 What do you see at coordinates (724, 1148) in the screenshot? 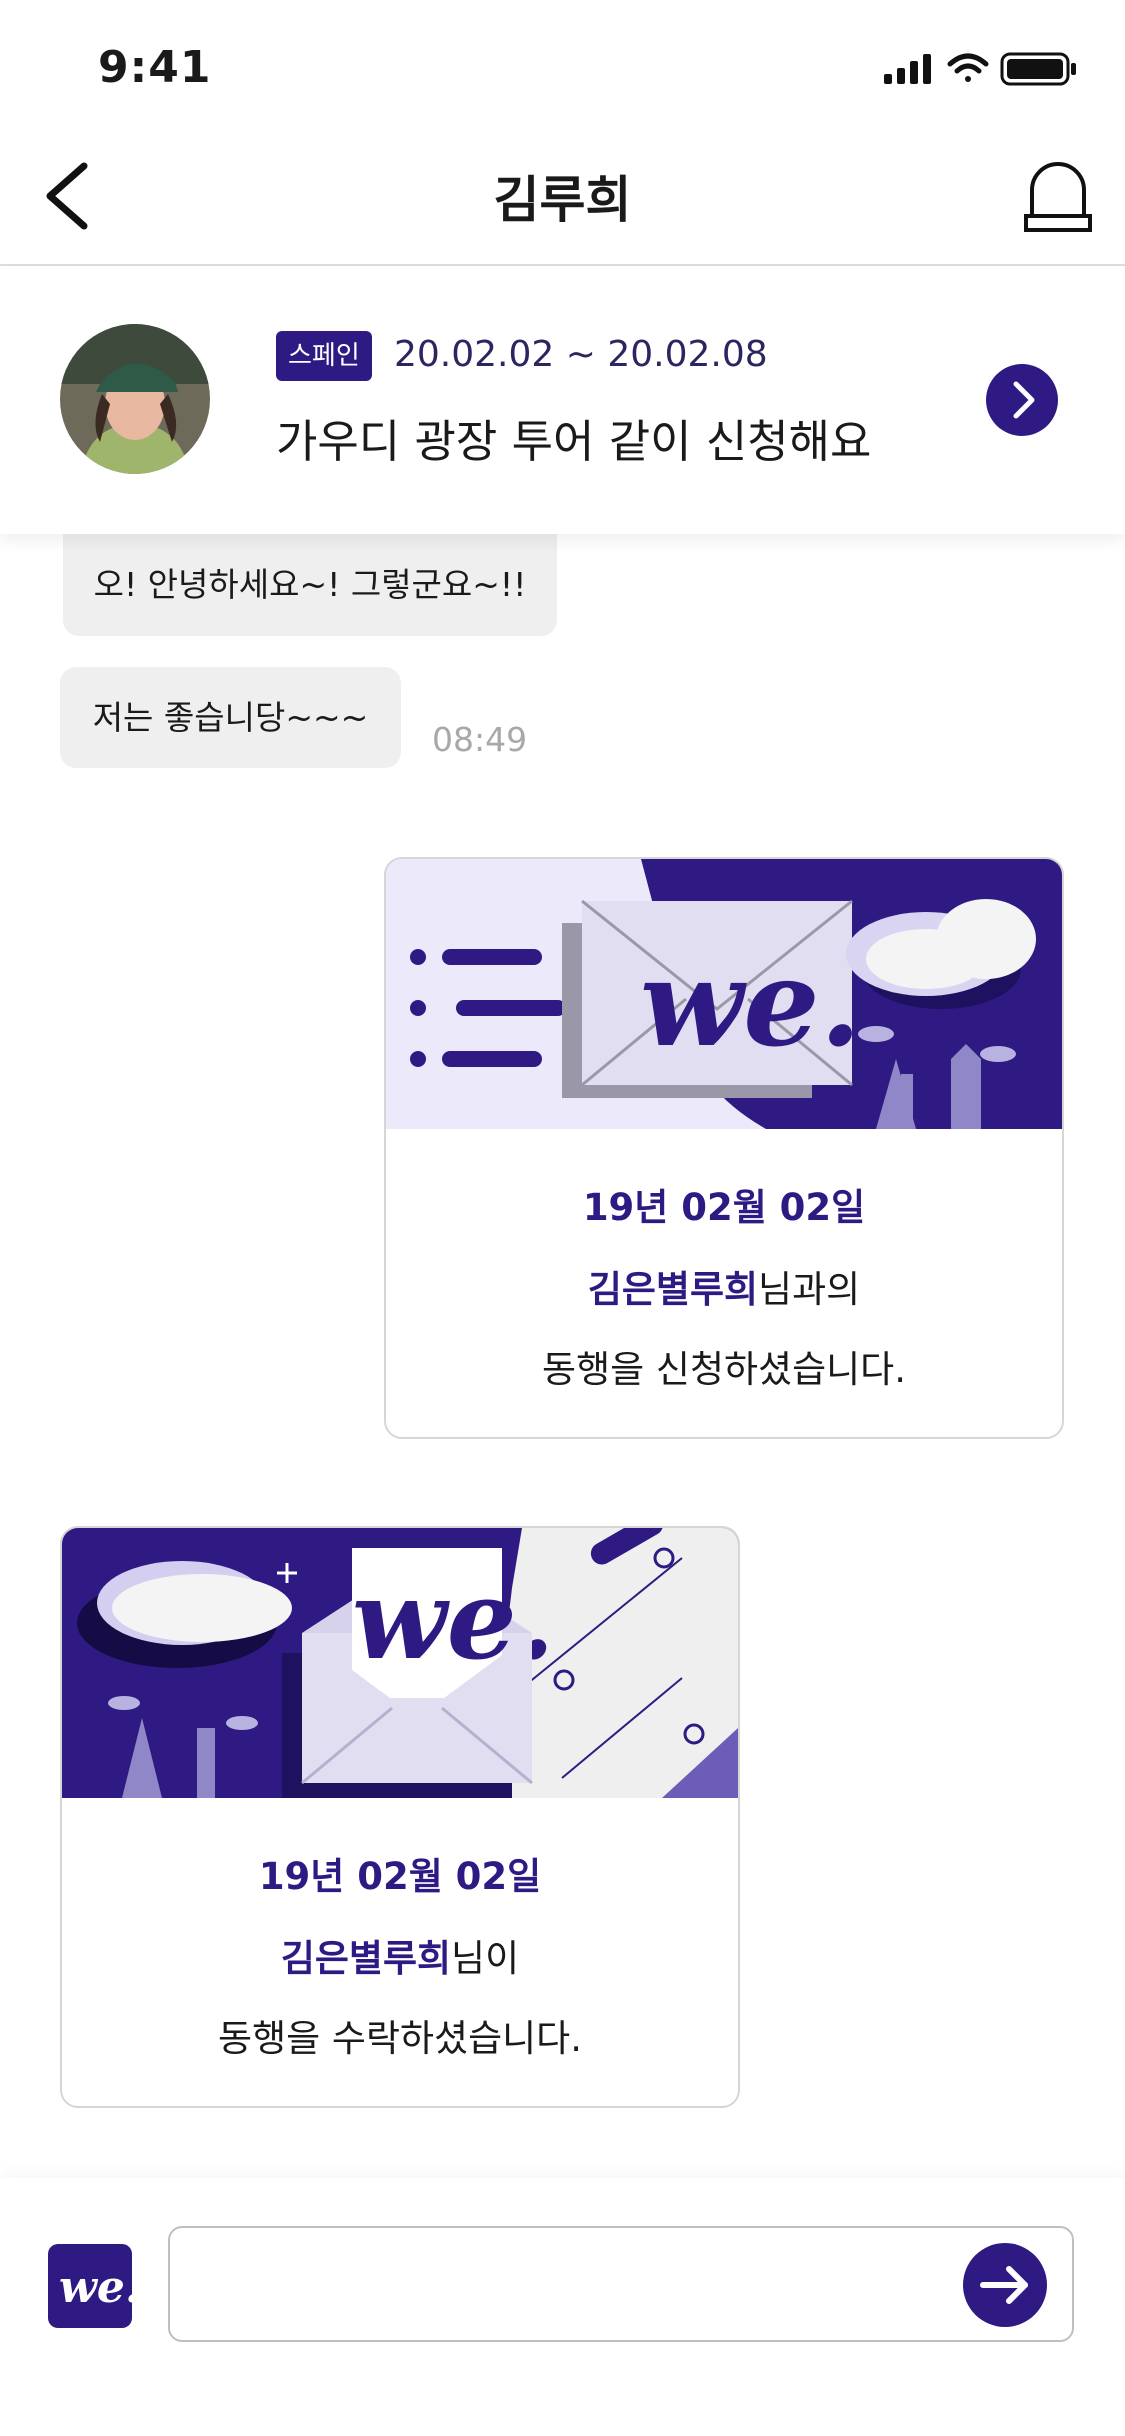
I see `companion-request-card: we. 19년 02월 02일 김은별루희님과의 동행을 신청하셨습니다.` at bounding box center [724, 1148].